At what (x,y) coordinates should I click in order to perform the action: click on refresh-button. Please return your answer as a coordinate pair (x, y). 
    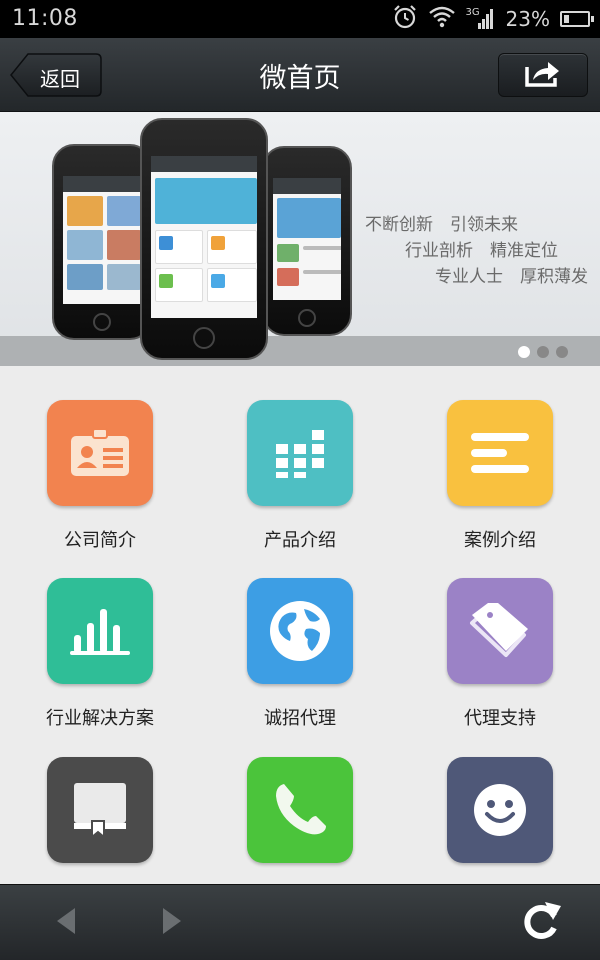
    Looking at the image, I should click on (543, 923).